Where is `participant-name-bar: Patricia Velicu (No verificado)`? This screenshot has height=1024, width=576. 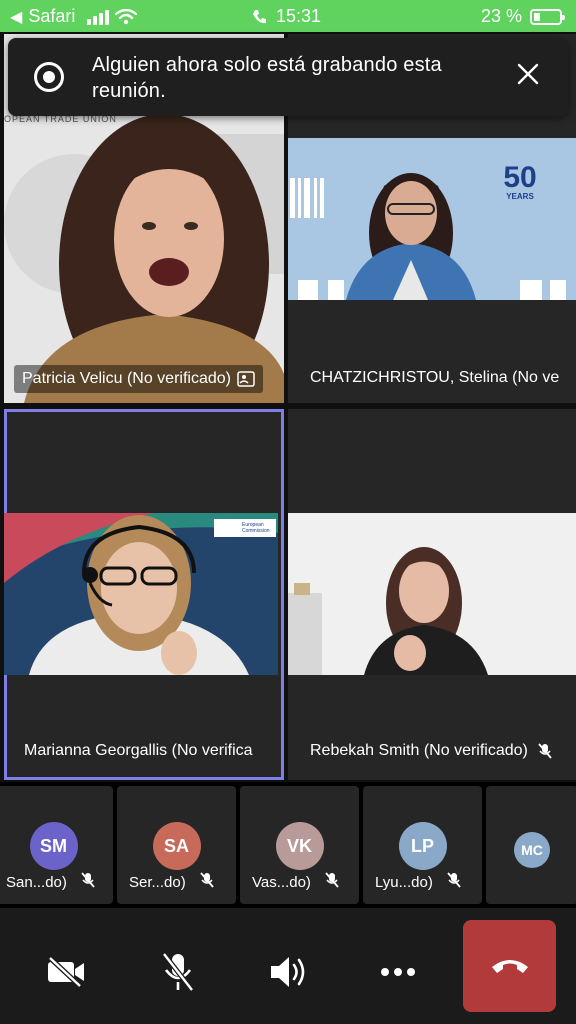
participant-name-bar: Patricia Velicu (No verificado) is located at coordinates (138, 379).